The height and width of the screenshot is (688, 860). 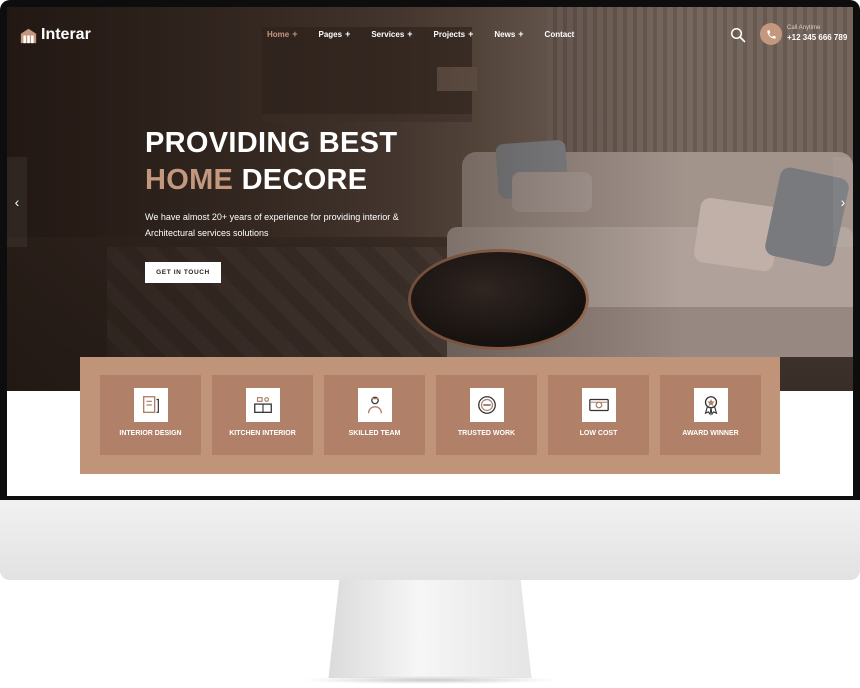 I want to click on call-label: Call Anytime, so click(x=804, y=28).